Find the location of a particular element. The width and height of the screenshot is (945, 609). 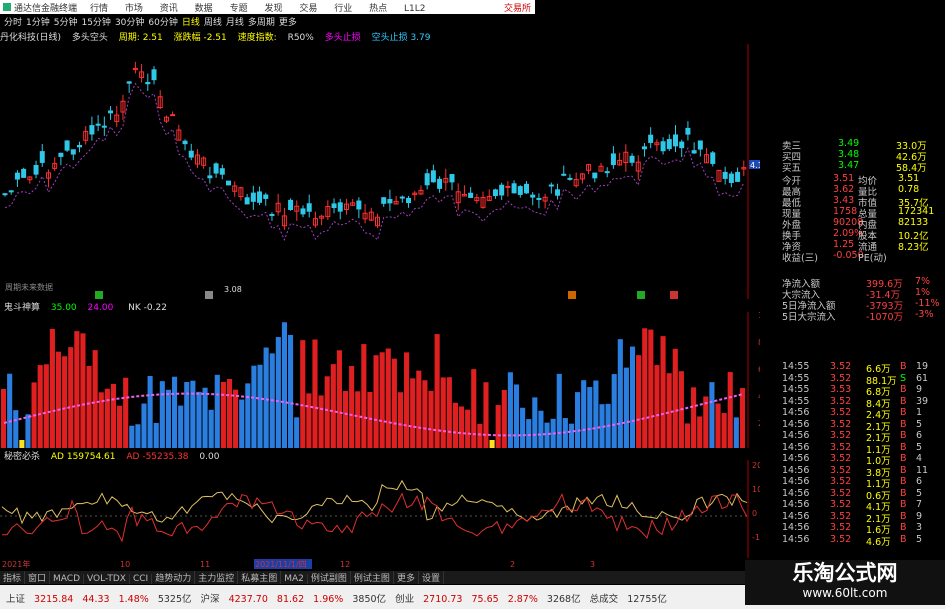

stat-value: 1.25 is located at coordinates (844, 244).